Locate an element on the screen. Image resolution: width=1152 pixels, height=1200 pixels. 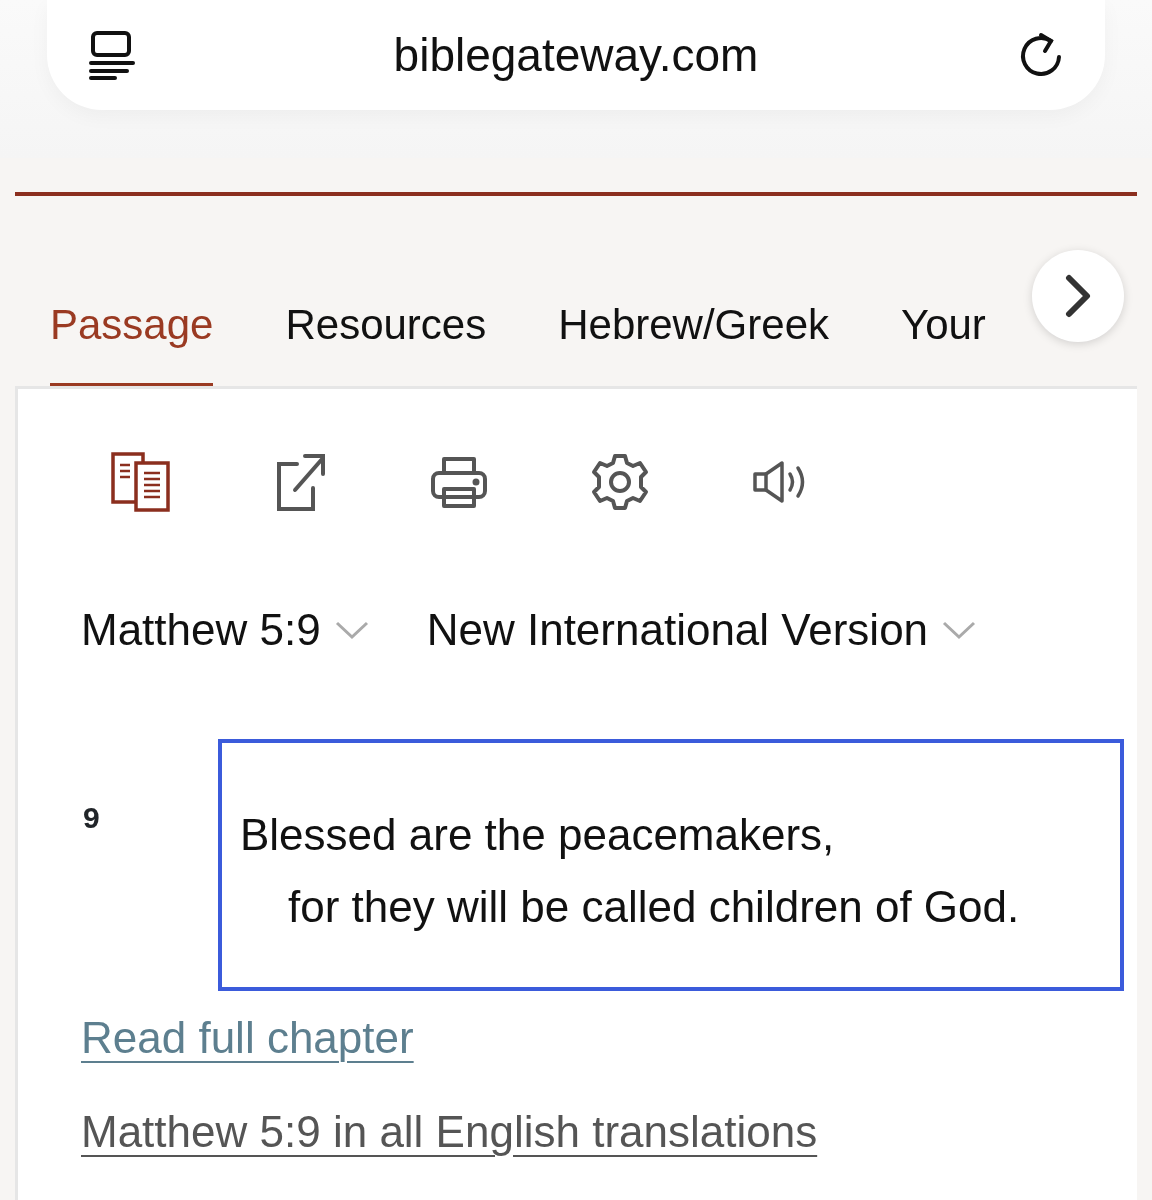
dropdown: Matthew 5:9 is located at coordinates (225, 630).